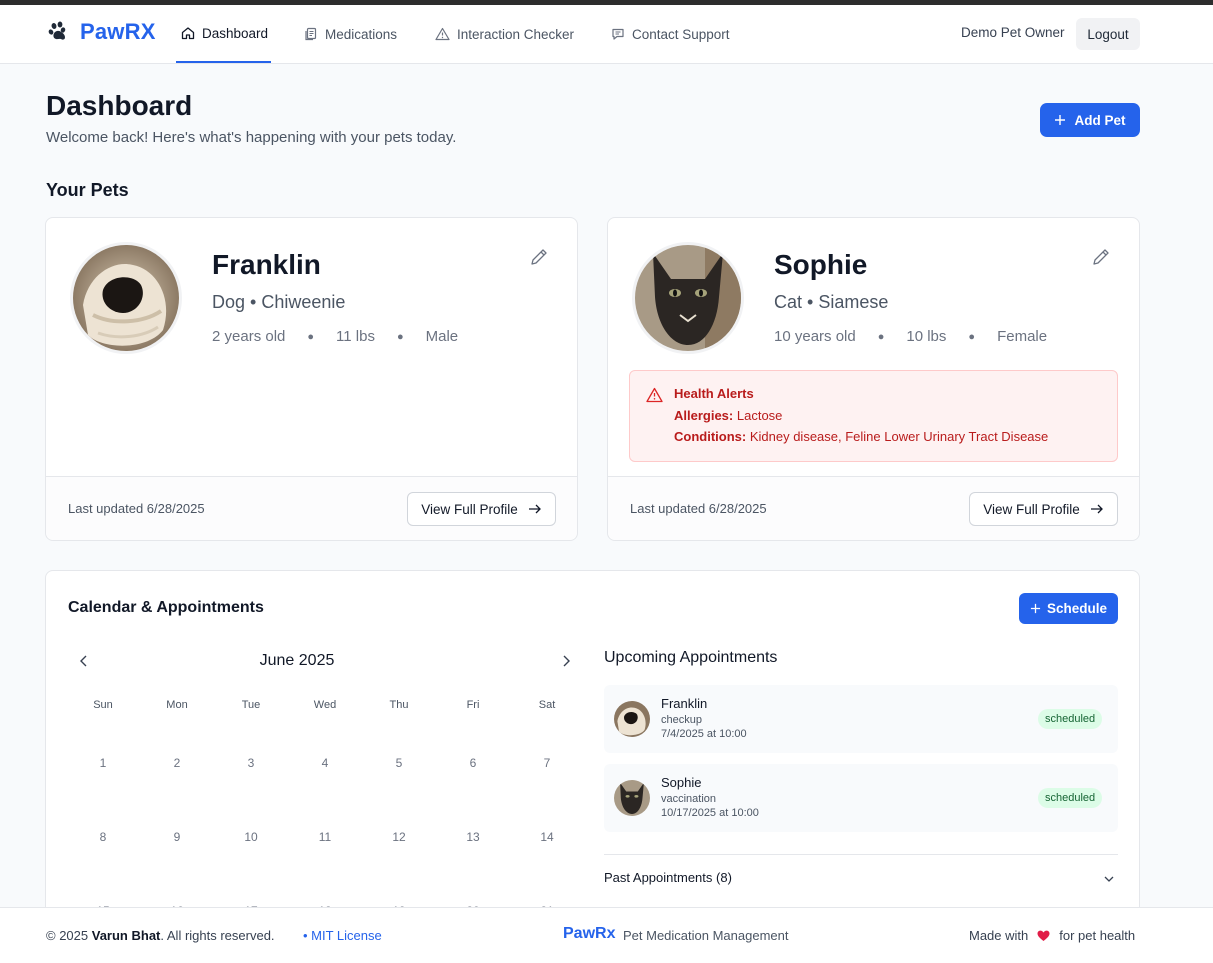  What do you see at coordinates (1013, 32) in the screenshot?
I see `user-name: Demo Pet Owner` at bounding box center [1013, 32].